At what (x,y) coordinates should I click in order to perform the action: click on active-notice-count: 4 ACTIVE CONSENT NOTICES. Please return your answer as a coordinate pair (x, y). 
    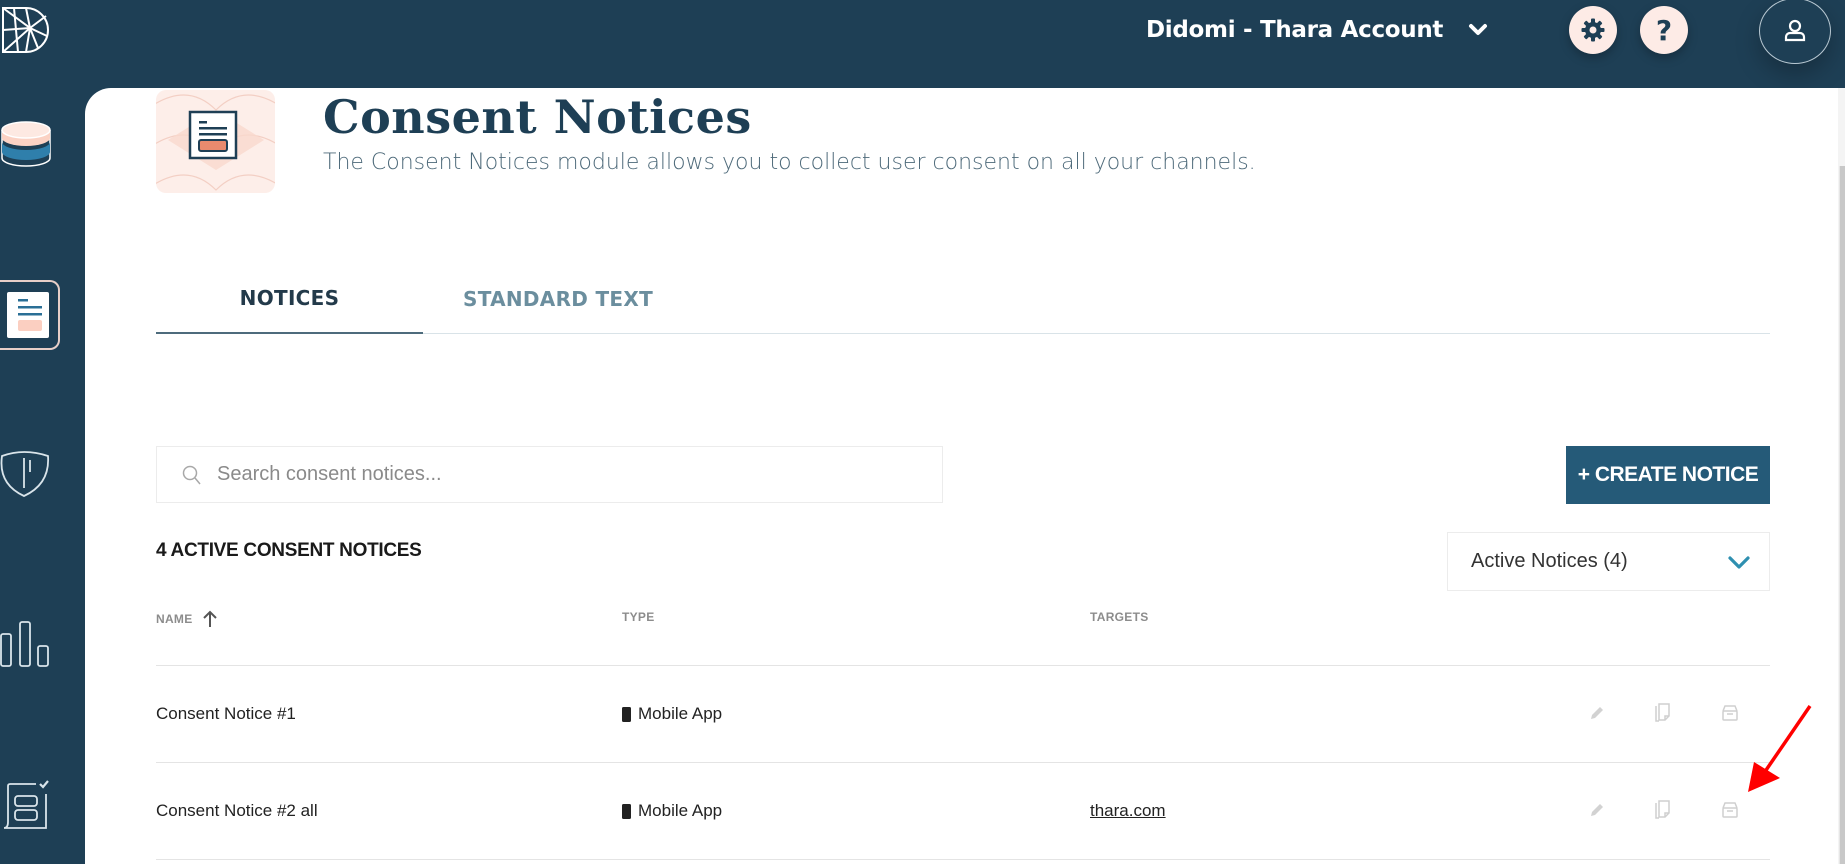
    Looking at the image, I should click on (289, 550).